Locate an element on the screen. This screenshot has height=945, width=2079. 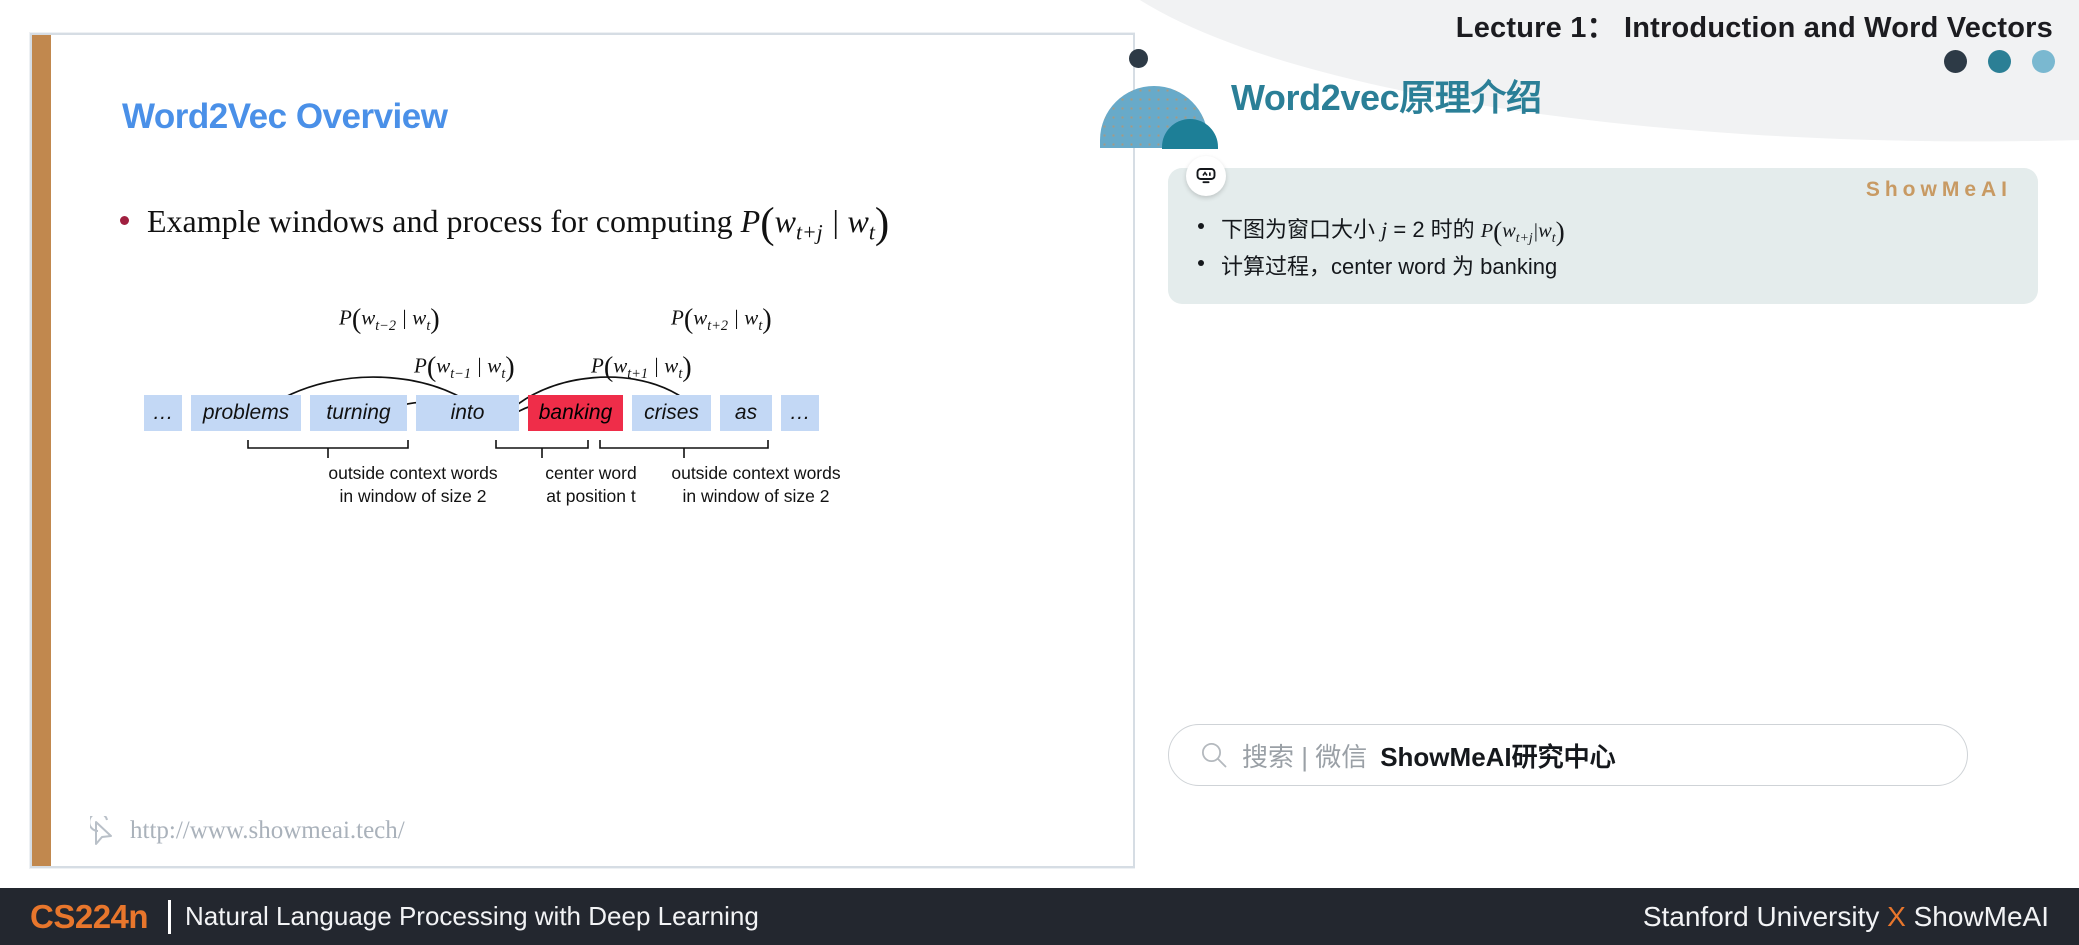
prob-label-t-plus-2: P(wt+2 | wt) is located at coordinates (721, 319).